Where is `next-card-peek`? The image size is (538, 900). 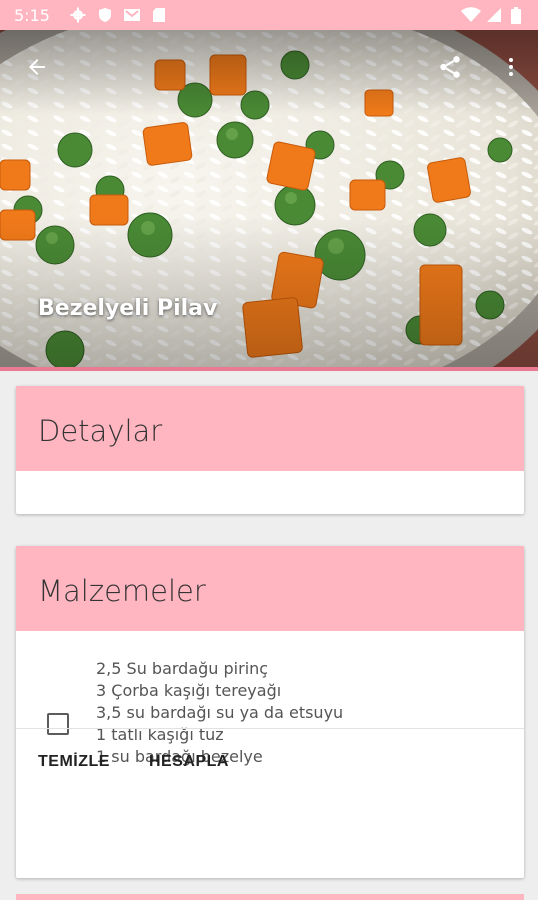
next-card-peek is located at coordinates (270, 897).